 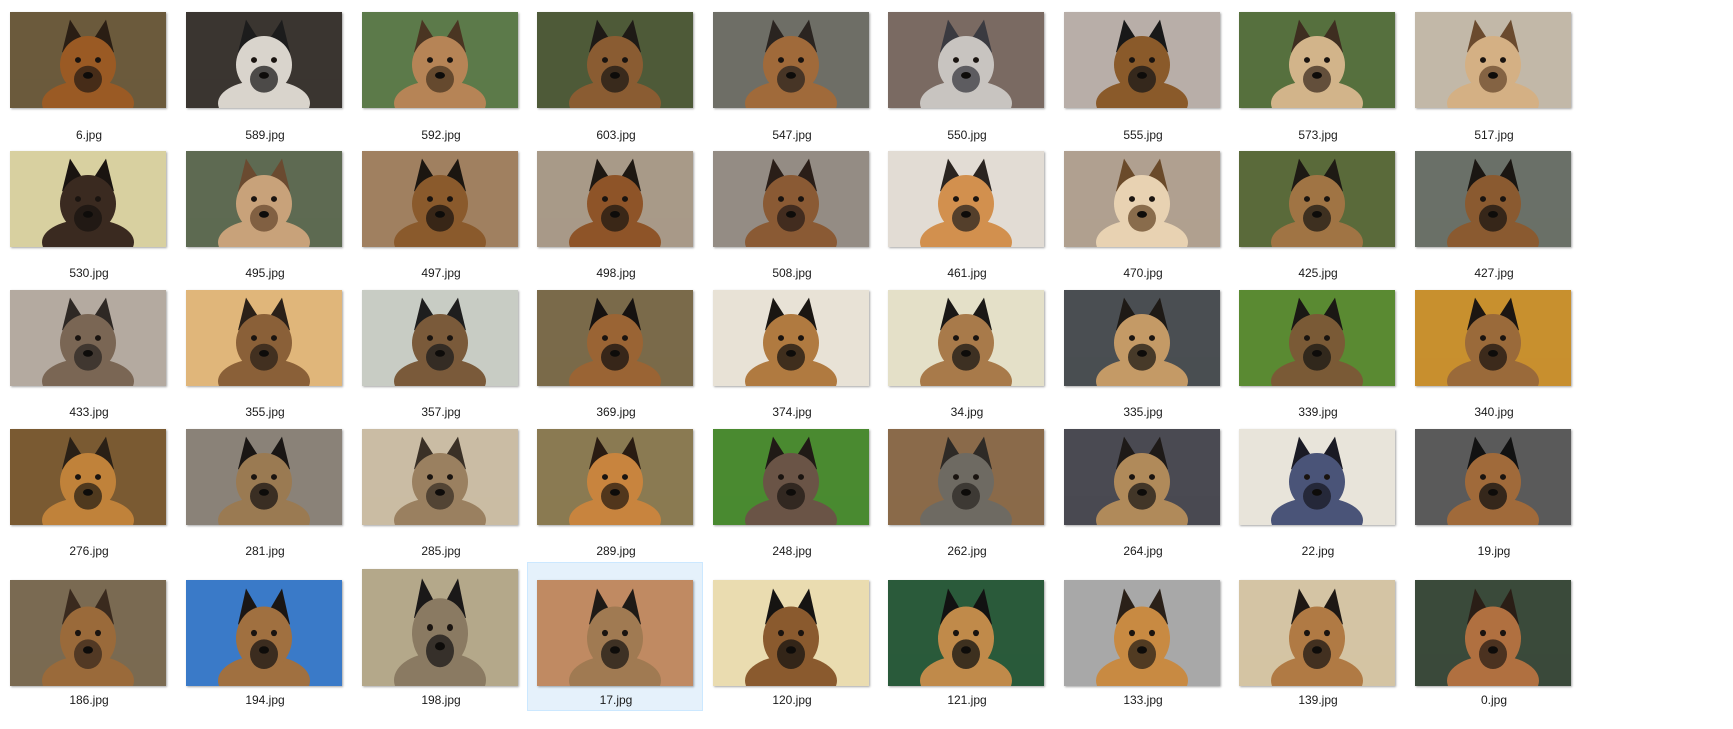 I want to click on file-item: 17.jpg, so click(x=615, y=636).